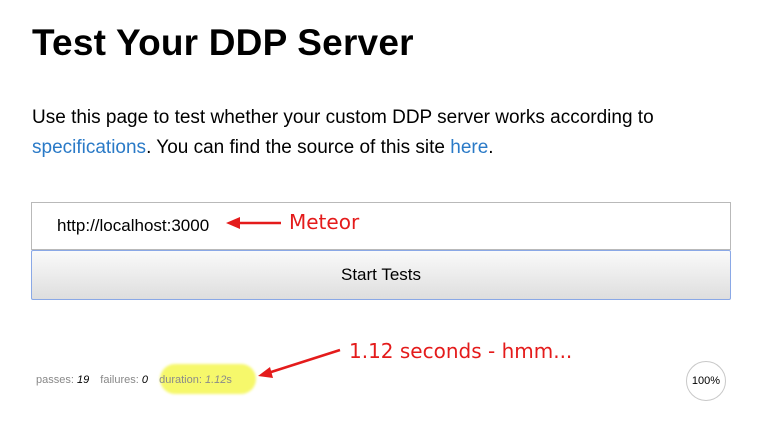  Describe the element at coordinates (706, 381) in the screenshot. I see `progress-indicator: 100%` at that location.